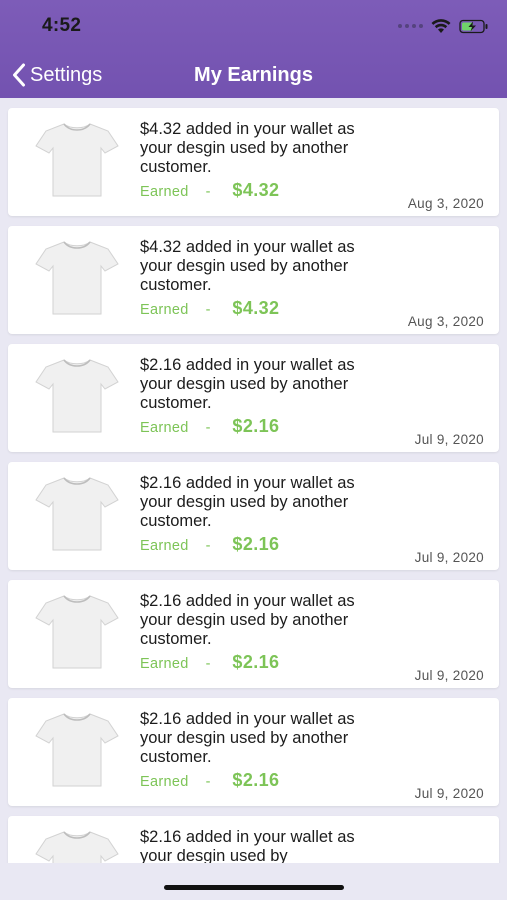 The image size is (507, 900). I want to click on app-header: 4:52 Settings My Earnings, so click(253, 49).